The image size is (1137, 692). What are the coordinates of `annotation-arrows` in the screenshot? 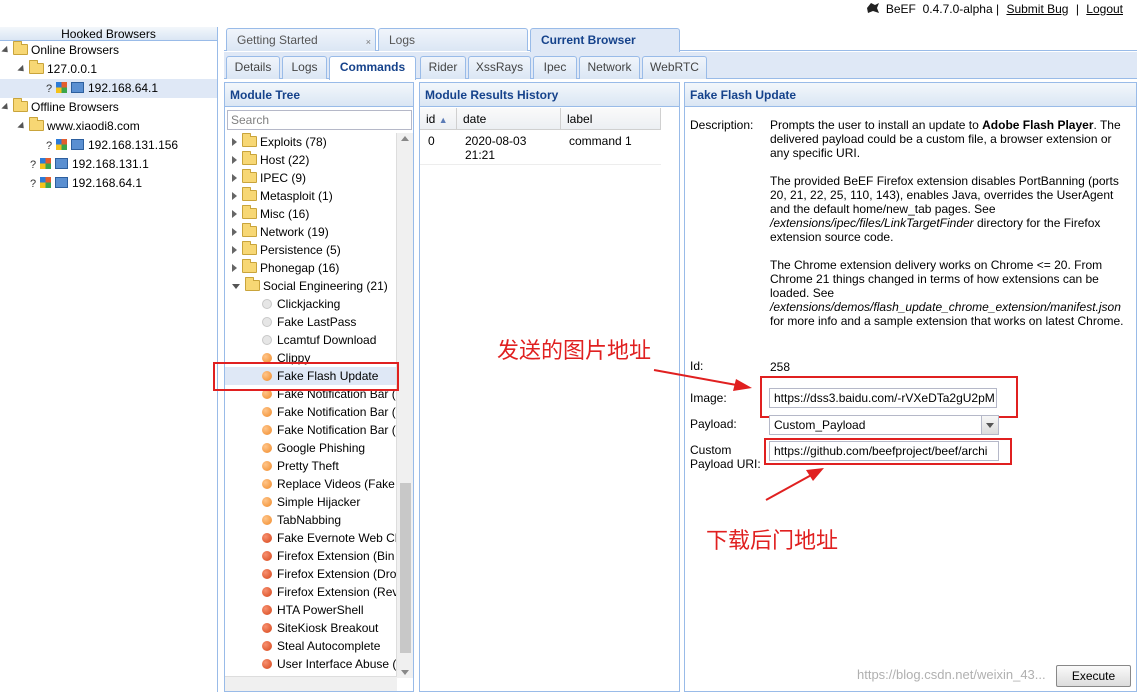 It's located at (518, 431).